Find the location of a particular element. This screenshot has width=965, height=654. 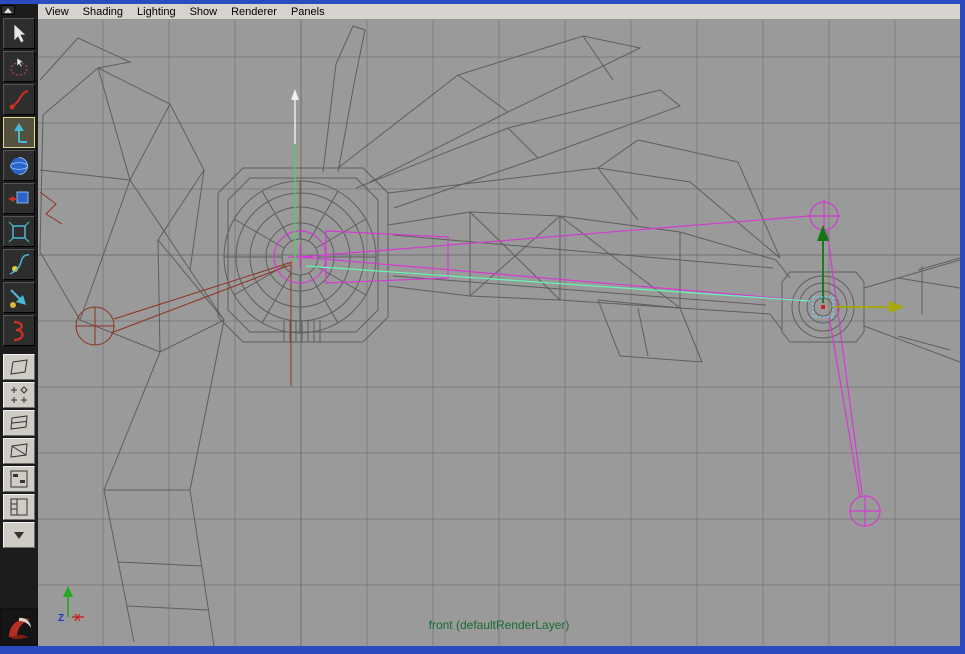

single-pane-icon is located at coordinates (19, 367).